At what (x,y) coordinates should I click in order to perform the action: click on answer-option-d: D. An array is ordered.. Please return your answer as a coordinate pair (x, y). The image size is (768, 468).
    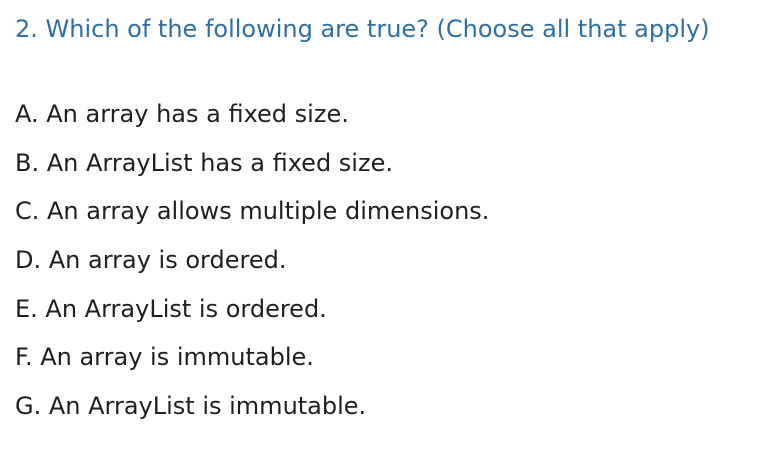
    Looking at the image, I should click on (151, 260).